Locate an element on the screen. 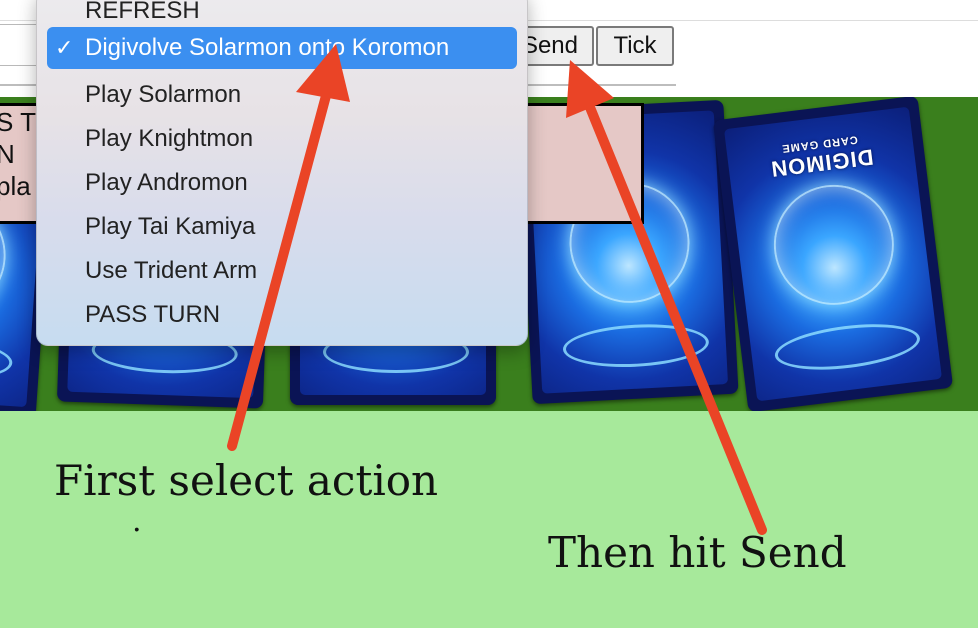  checkmark-icon: ✓ is located at coordinates (64, 47).